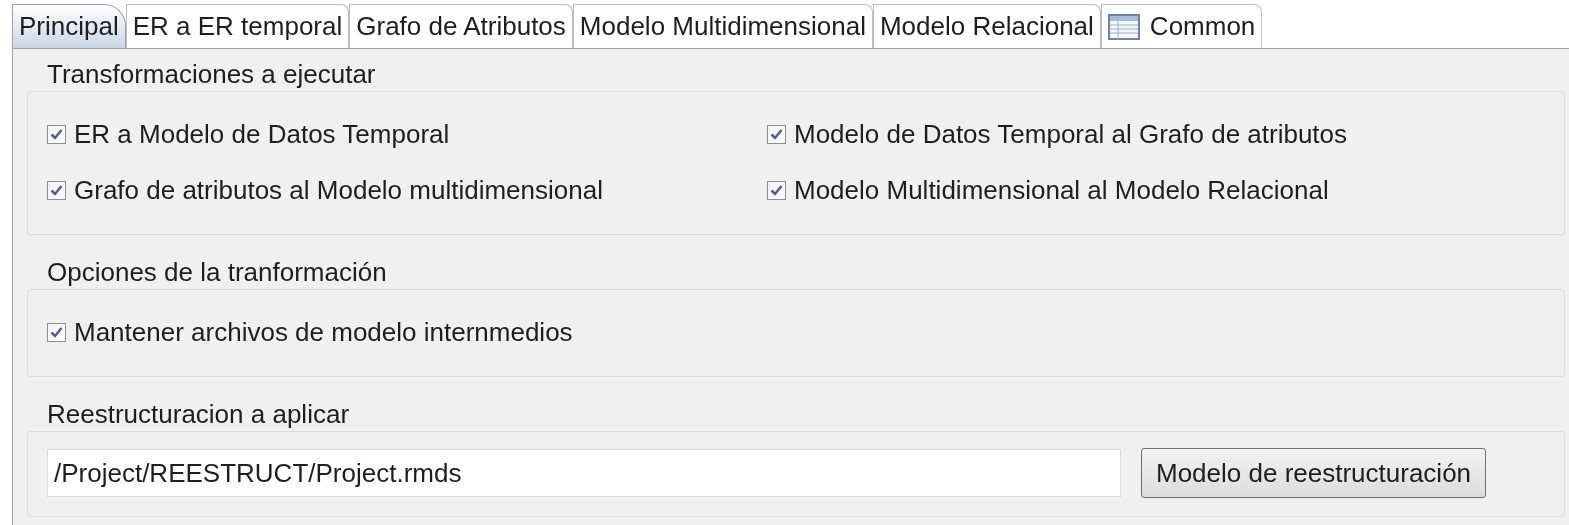 This screenshot has width=1569, height=525. Describe the element at coordinates (986, 26) in the screenshot. I see `tab: Modelo Relacional` at that location.